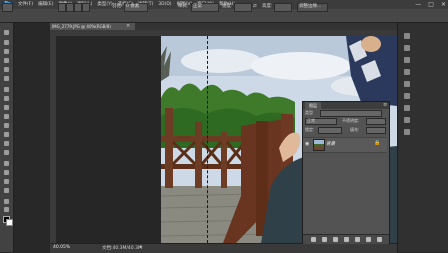 The height and width of the screenshot is (253, 448). I want to click on marquee-tool-icon, so click(6, 42).